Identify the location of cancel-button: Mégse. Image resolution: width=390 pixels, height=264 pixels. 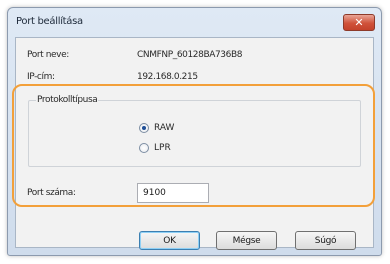
(246, 240).